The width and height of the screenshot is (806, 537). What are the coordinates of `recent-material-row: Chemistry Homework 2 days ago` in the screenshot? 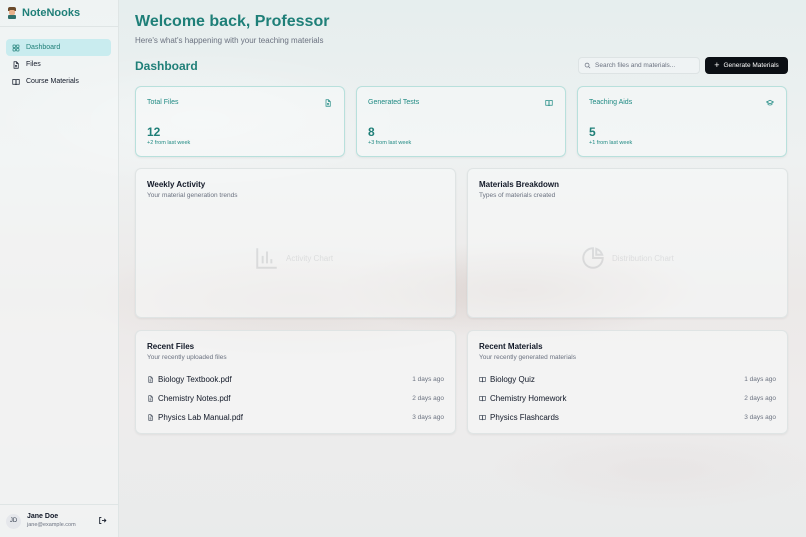 It's located at (627, 398).